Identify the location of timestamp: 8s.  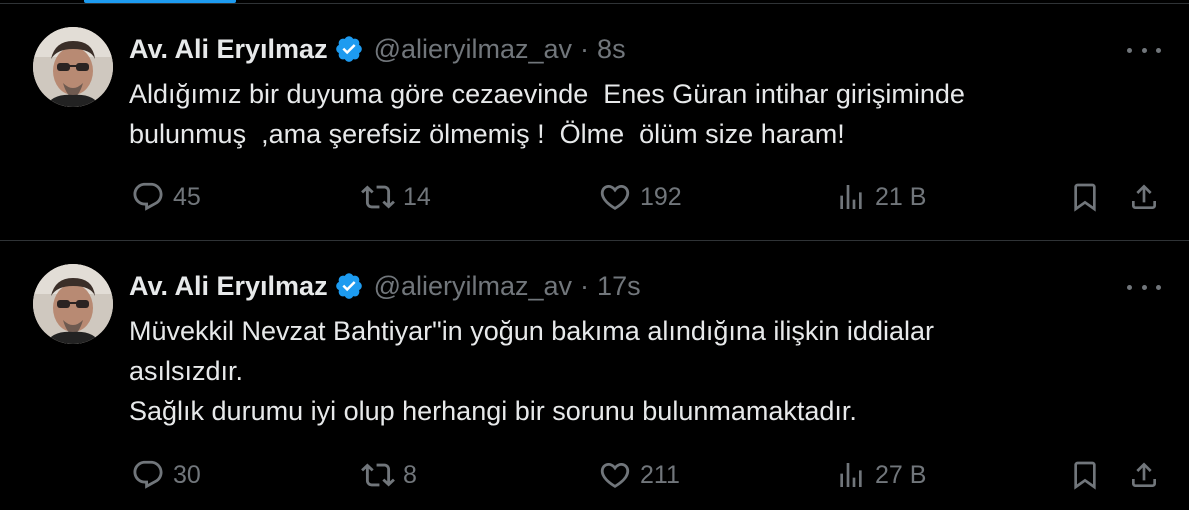
(611, 49).